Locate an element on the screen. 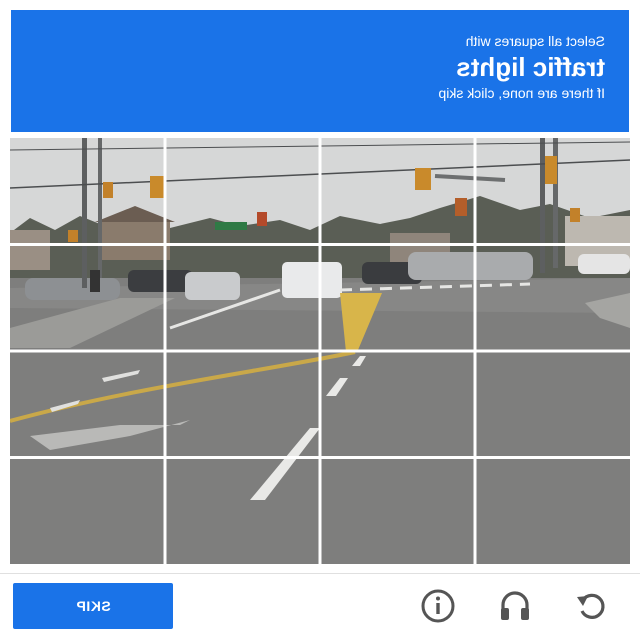 This screenshot has height=640, width=640. footer-divider is located at coordinates (320, 573).